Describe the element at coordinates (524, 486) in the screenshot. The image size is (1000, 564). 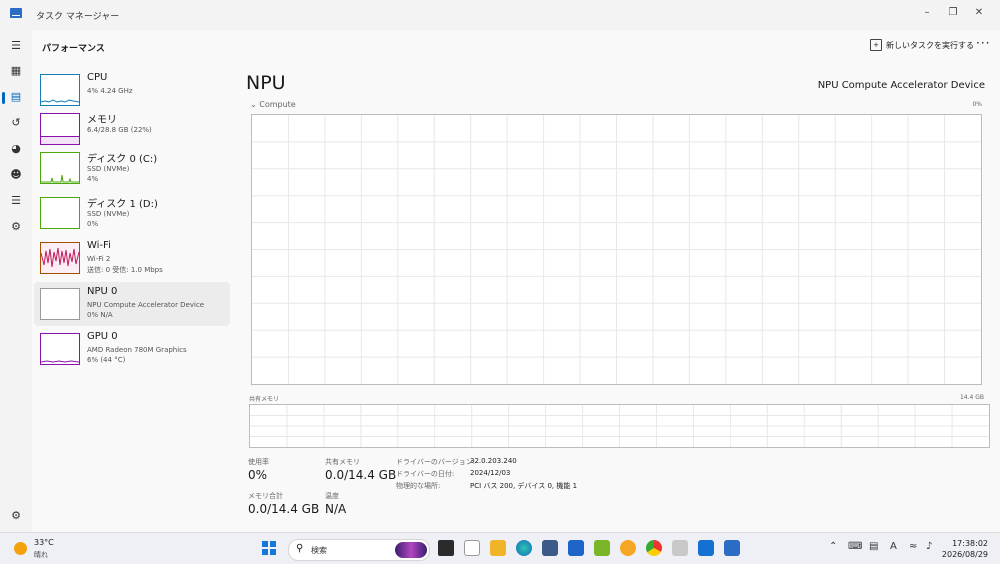
I see `location-value: PCI バス 200, デバイス 0, 機能 1` at that location.